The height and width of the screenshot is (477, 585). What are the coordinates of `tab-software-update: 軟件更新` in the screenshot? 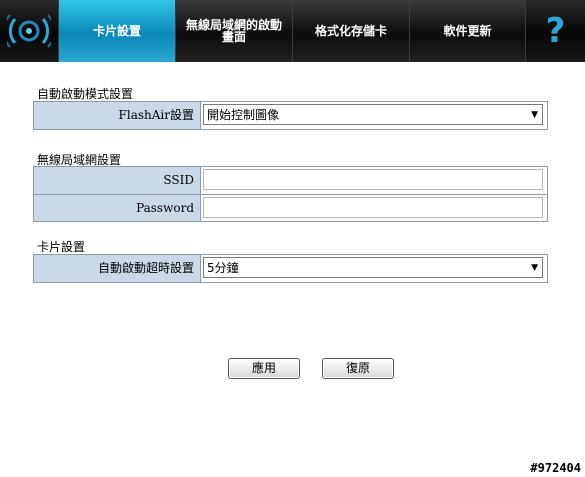 It's located at (467, 31).